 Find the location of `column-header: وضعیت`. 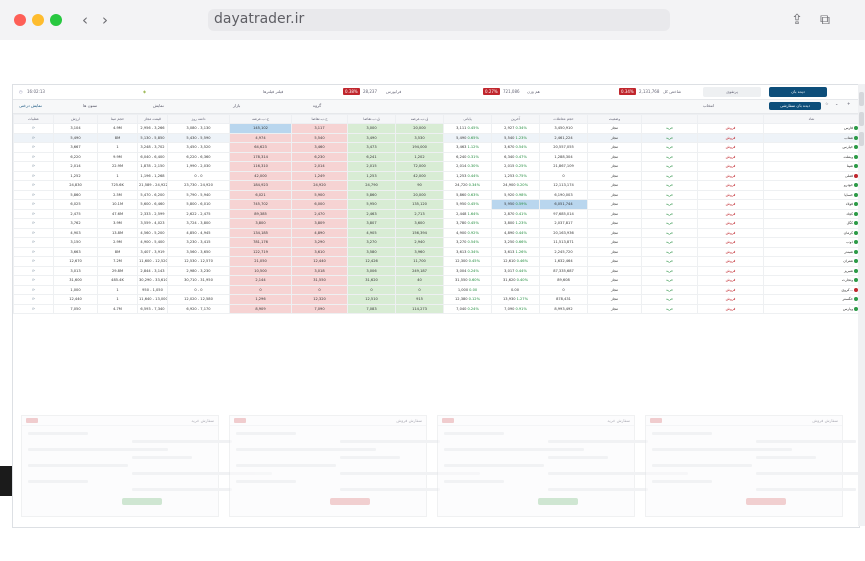

column-header: وضعیت is located at coordinates (614, 119).